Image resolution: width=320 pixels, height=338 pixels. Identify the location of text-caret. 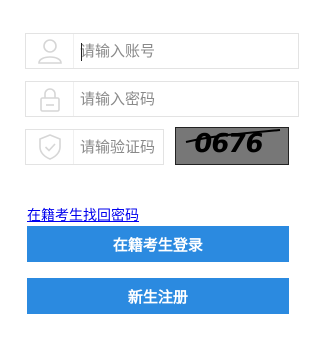
(81, 52).